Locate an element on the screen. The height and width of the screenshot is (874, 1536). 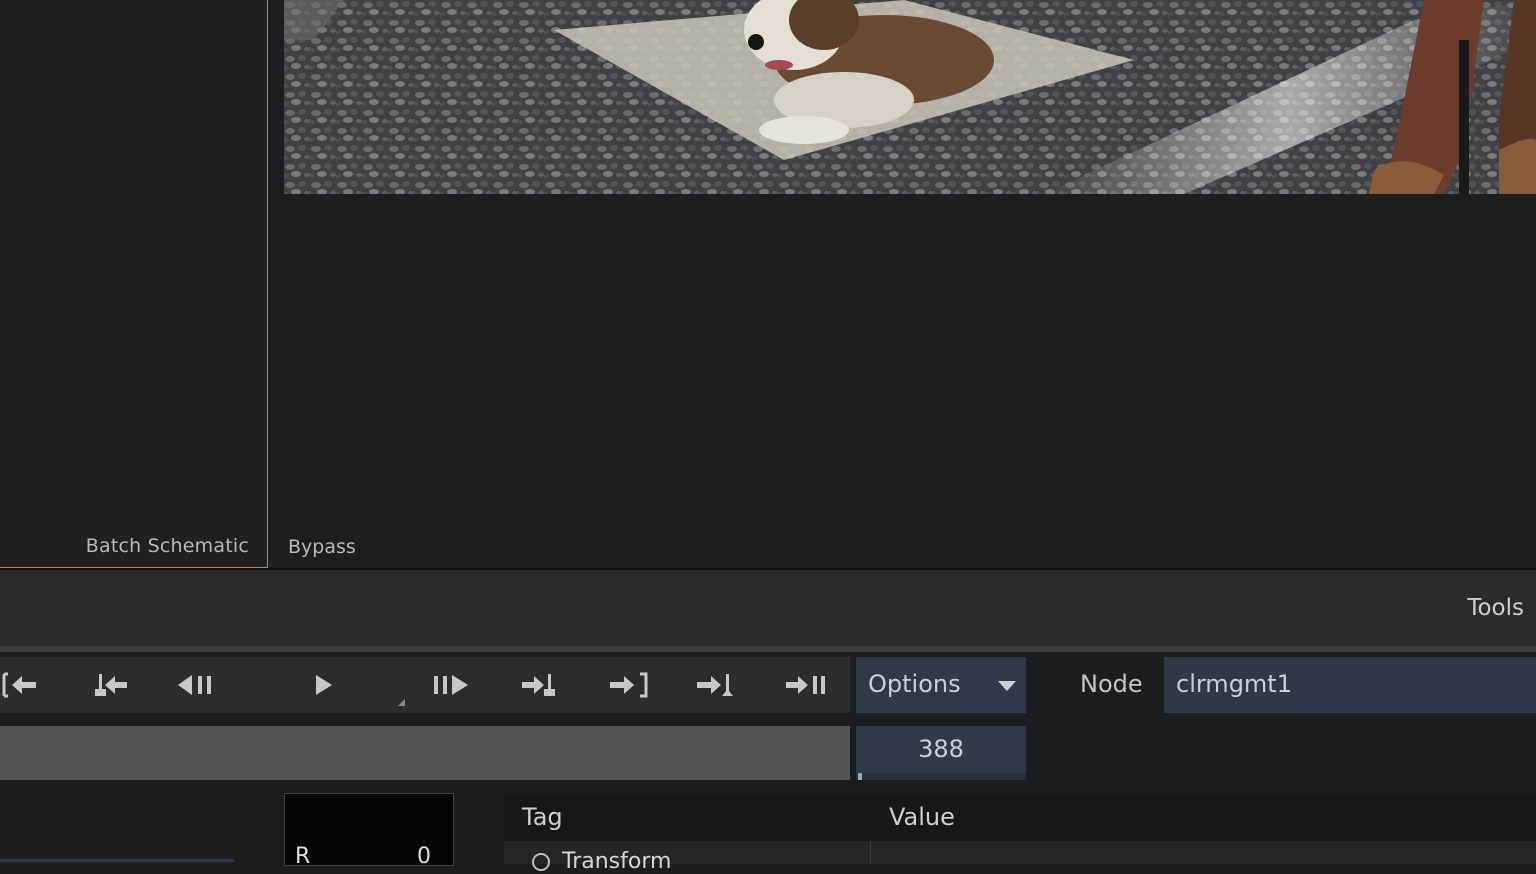
row-expand-radio is located at coordinates (541, 862).